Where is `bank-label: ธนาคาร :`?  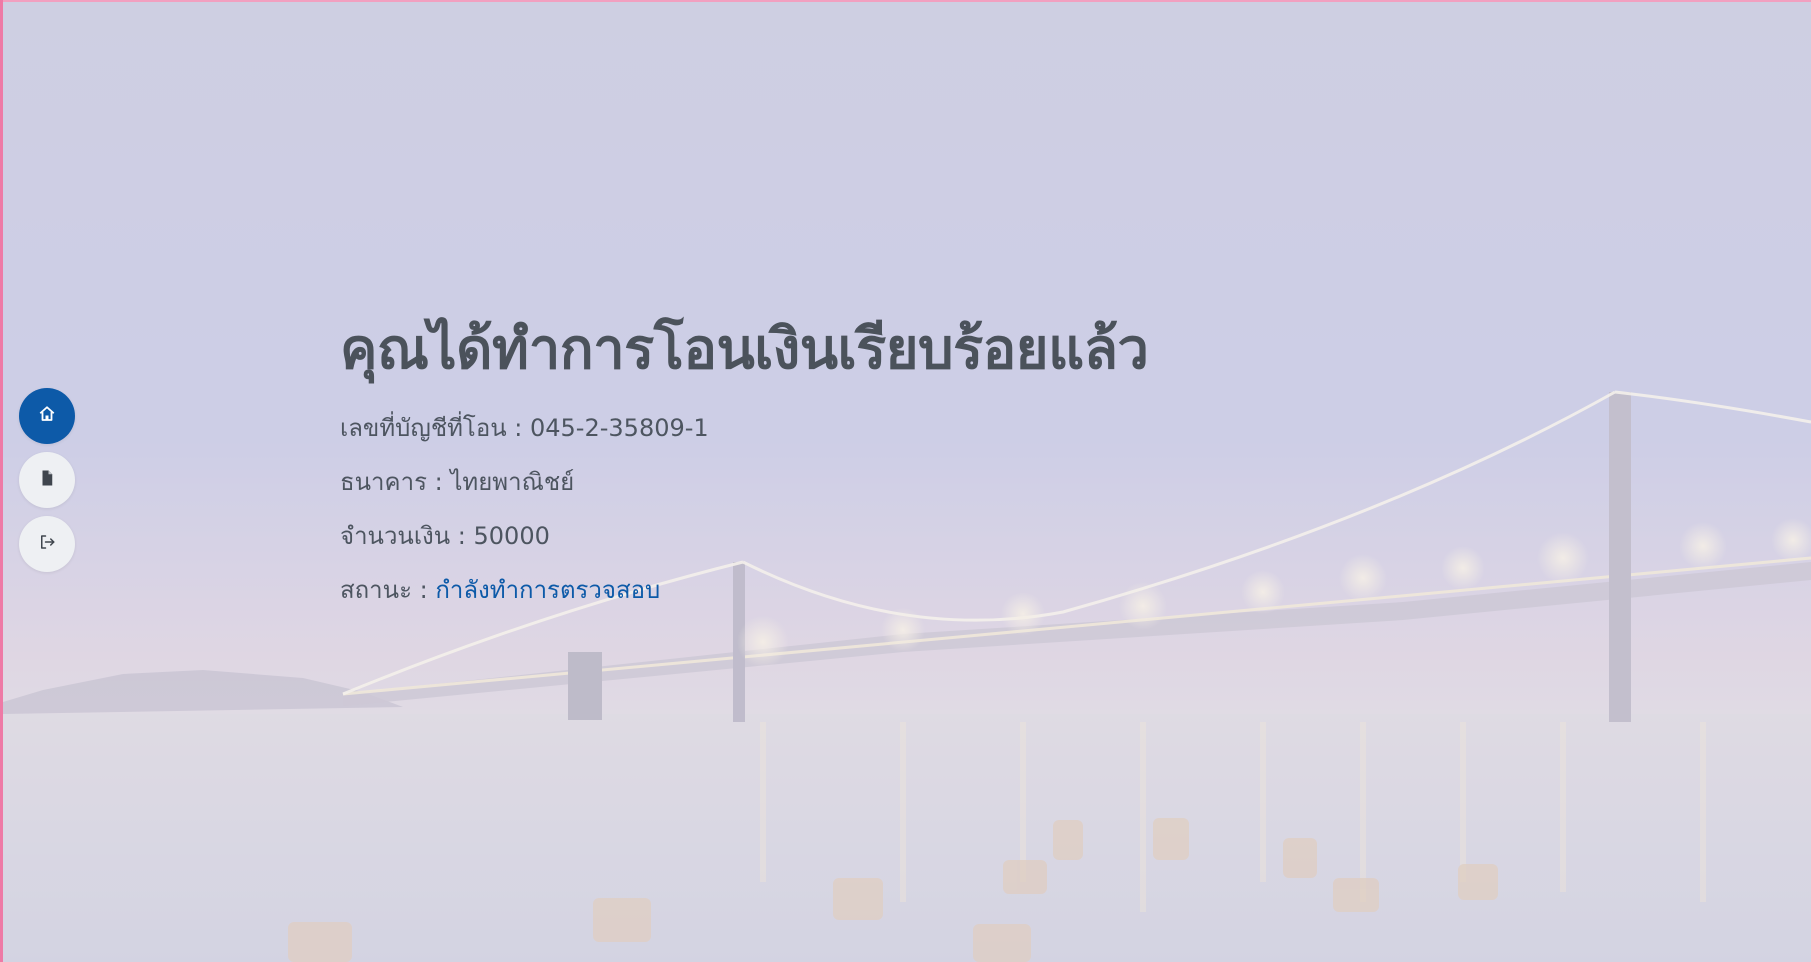
bank-label: ธนาคาร : is located at coordinates (391, 482).